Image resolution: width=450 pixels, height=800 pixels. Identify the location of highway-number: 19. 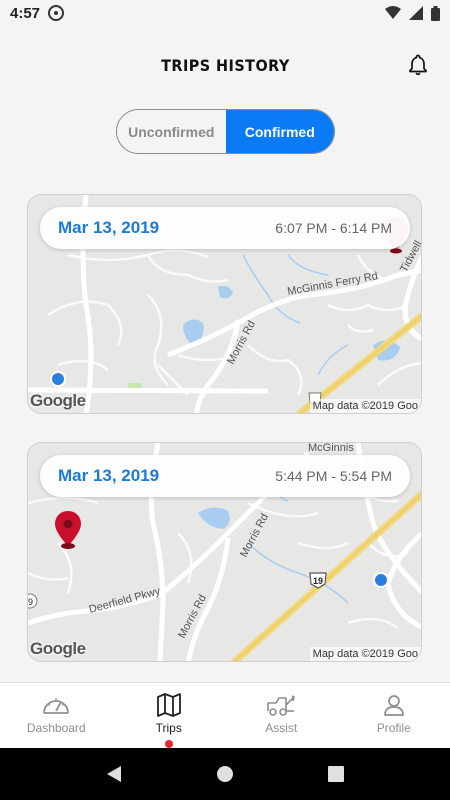
(318, 581).